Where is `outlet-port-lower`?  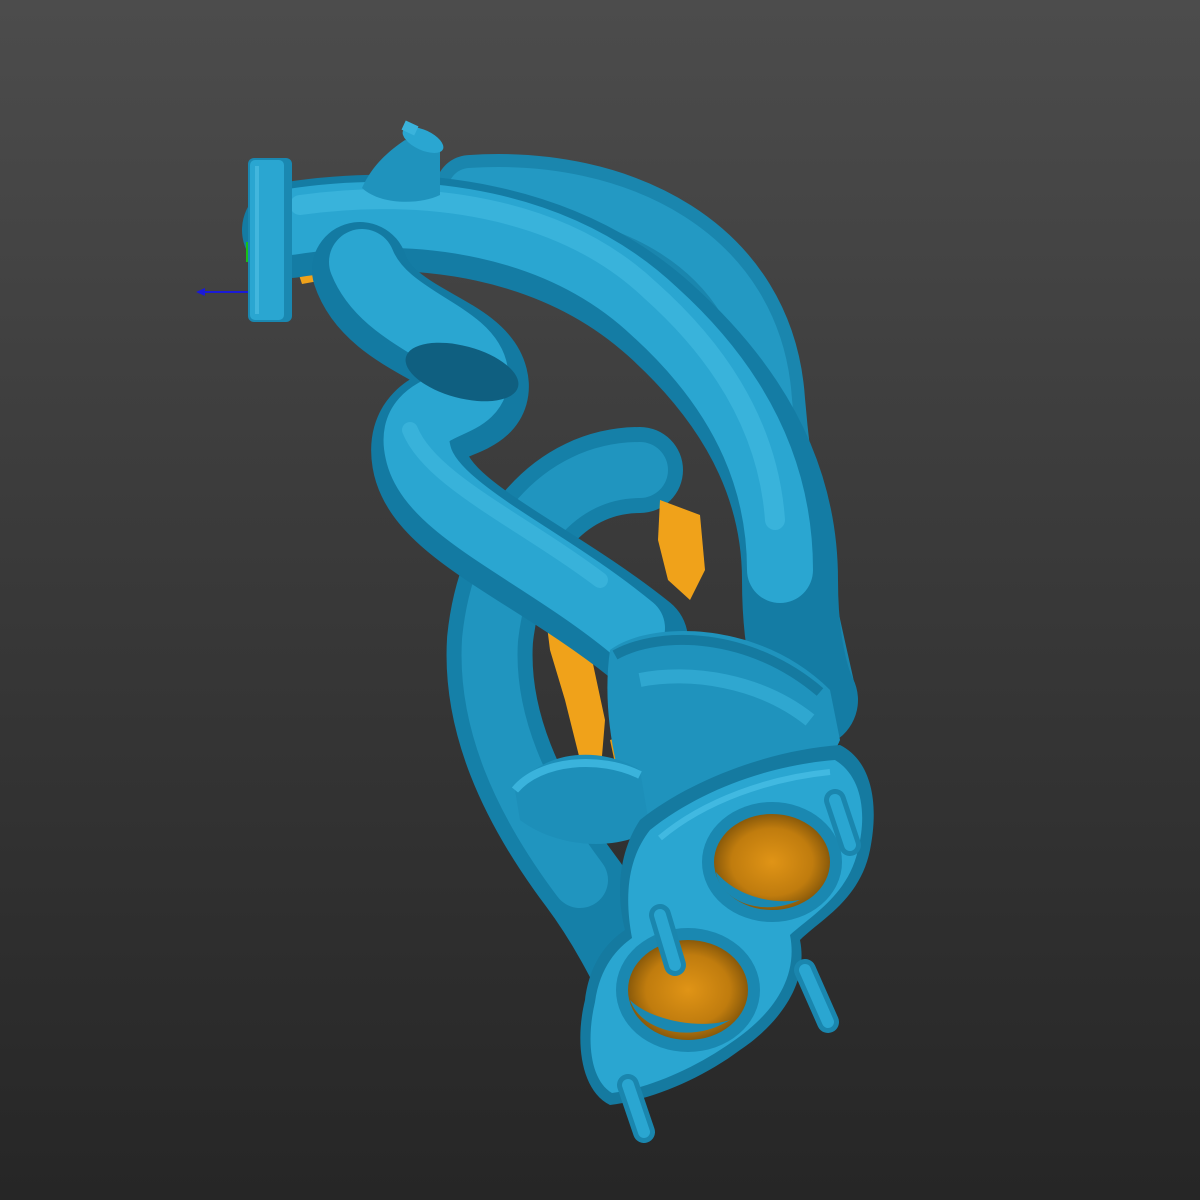 outlet-port-lower is located at coordinates (688, 990).